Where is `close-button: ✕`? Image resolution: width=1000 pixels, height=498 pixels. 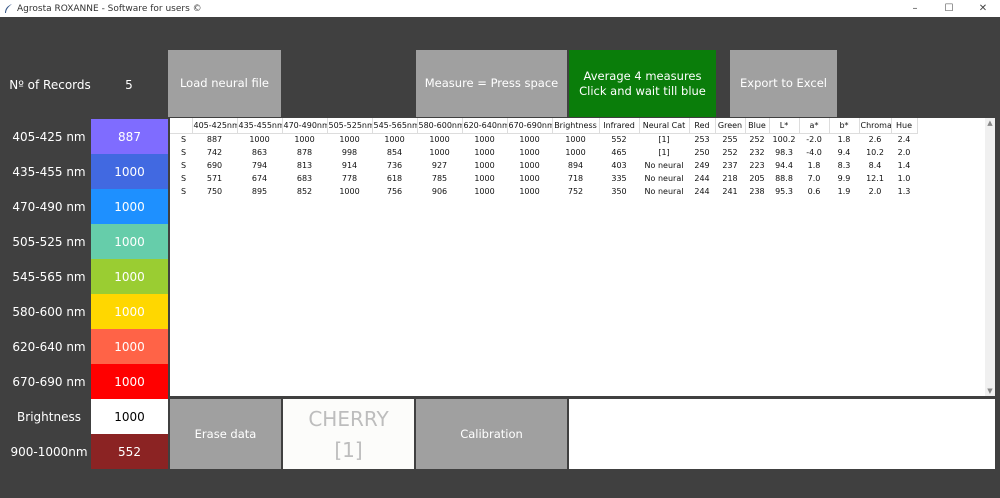
close-button: ✕ is located at coordinates (983, 8).